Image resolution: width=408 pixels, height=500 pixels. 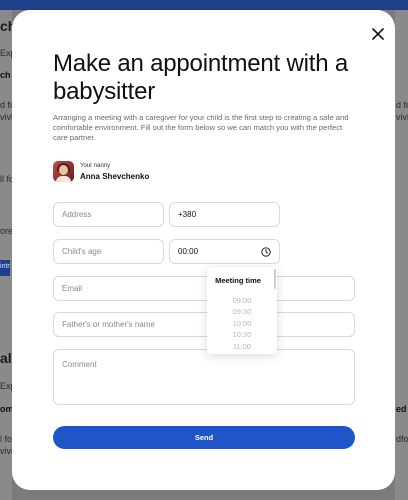 What do you see at coordinates (238, 280) in the screenshot?
I see `meeting-time-header: Meeting time` at bounding box center [238, 280].